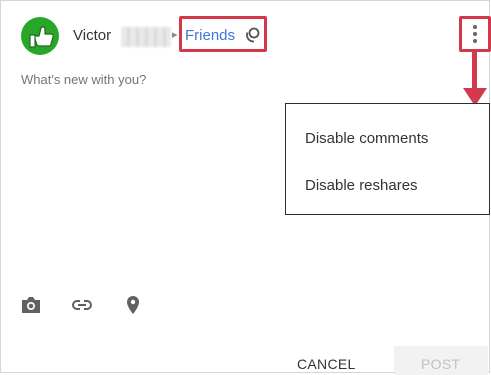  I want to click on location-pin-icon, so click(133, 305).